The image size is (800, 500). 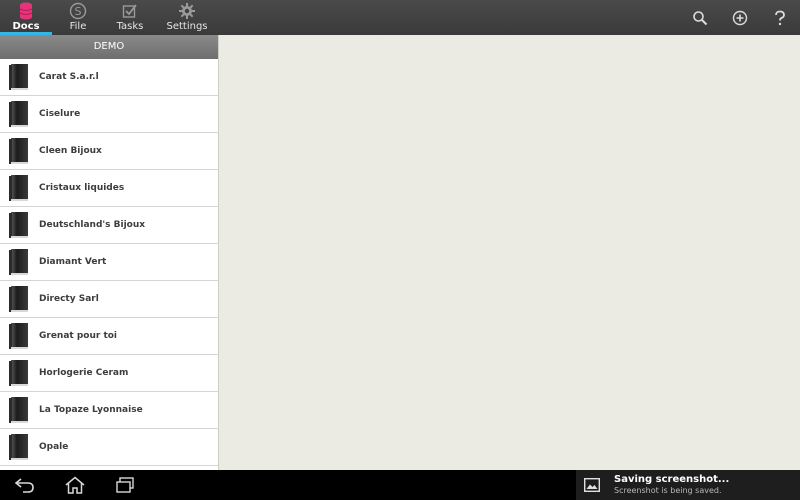 I want to click on back-button, so click(x=25, y=485).